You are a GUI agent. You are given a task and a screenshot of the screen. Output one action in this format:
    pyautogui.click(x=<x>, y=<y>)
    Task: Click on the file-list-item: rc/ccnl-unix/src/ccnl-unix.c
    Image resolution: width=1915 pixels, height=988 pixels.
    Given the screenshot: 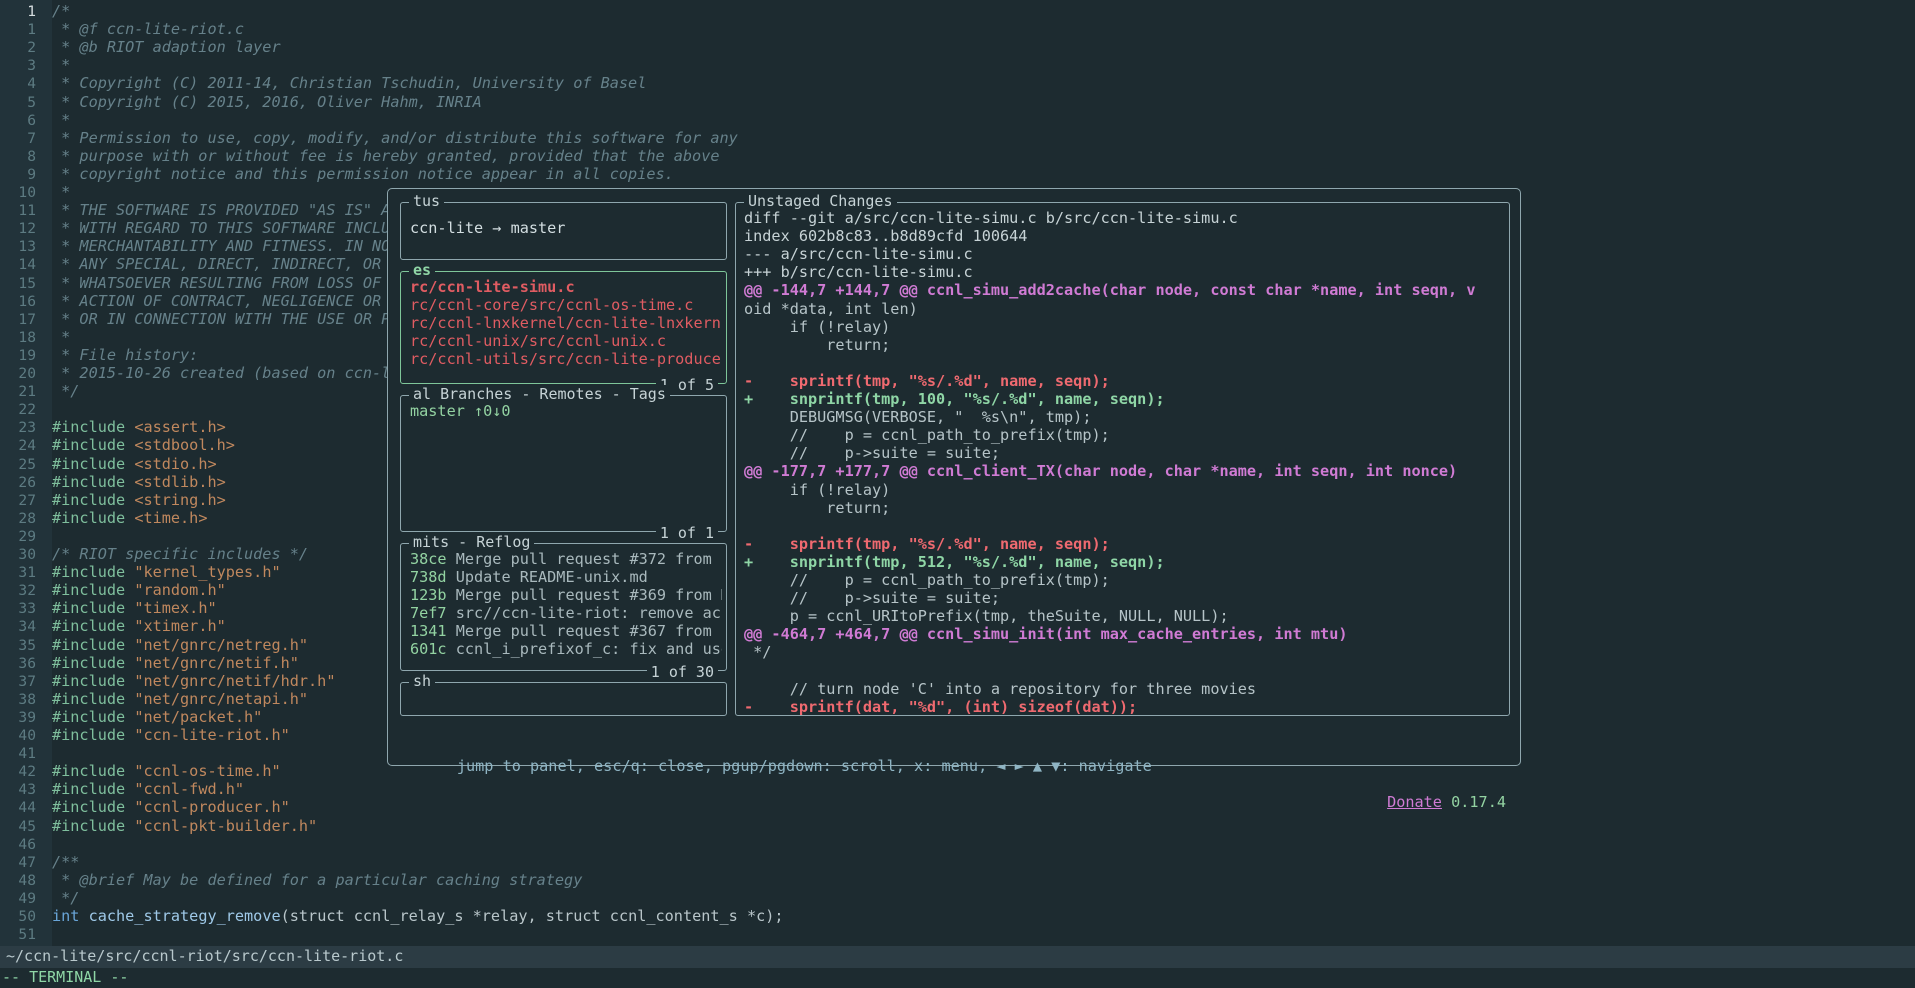 What is the action you would take?
    pyautogui.click(x=565, y=341)
    